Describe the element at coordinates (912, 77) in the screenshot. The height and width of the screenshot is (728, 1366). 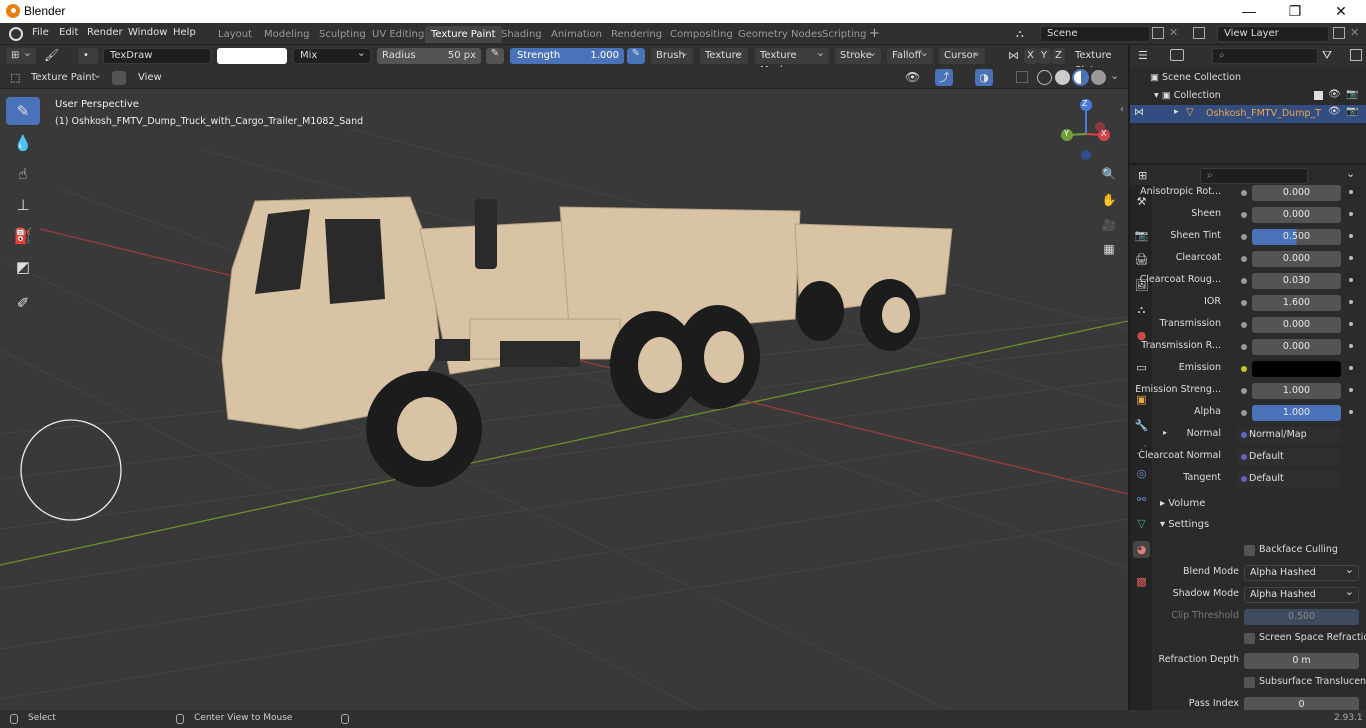
I see `visibility-icon: 👁` at that location.